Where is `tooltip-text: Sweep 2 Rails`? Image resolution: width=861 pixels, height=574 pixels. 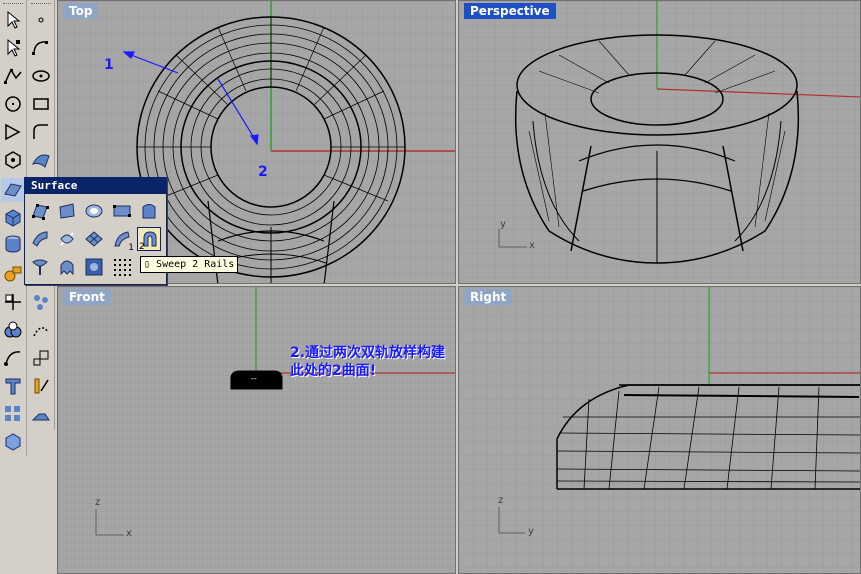 tooltip-text: Sweep 2 Rails is located at coordinates (195, 264).